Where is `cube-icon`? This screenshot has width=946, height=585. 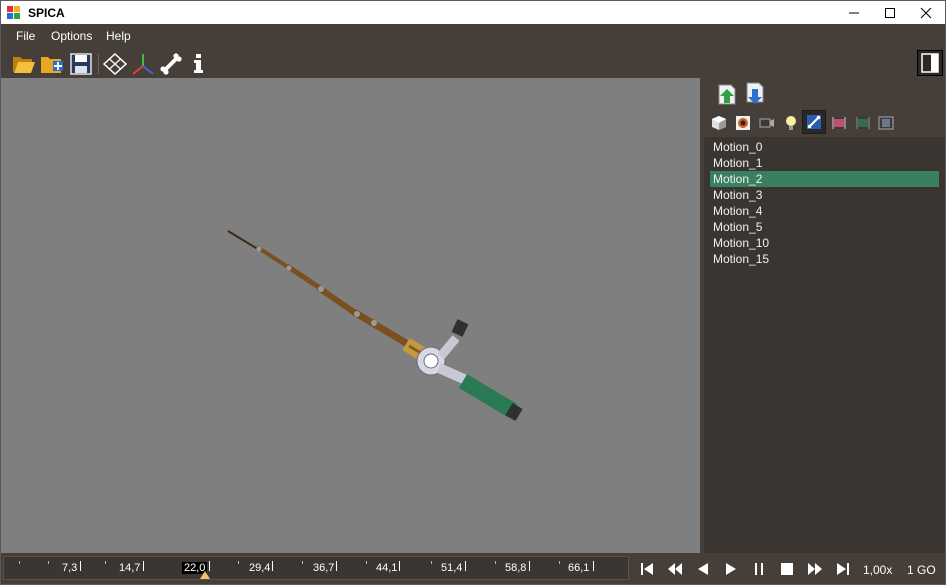
cube-icon is located at coordinates (719, 123).